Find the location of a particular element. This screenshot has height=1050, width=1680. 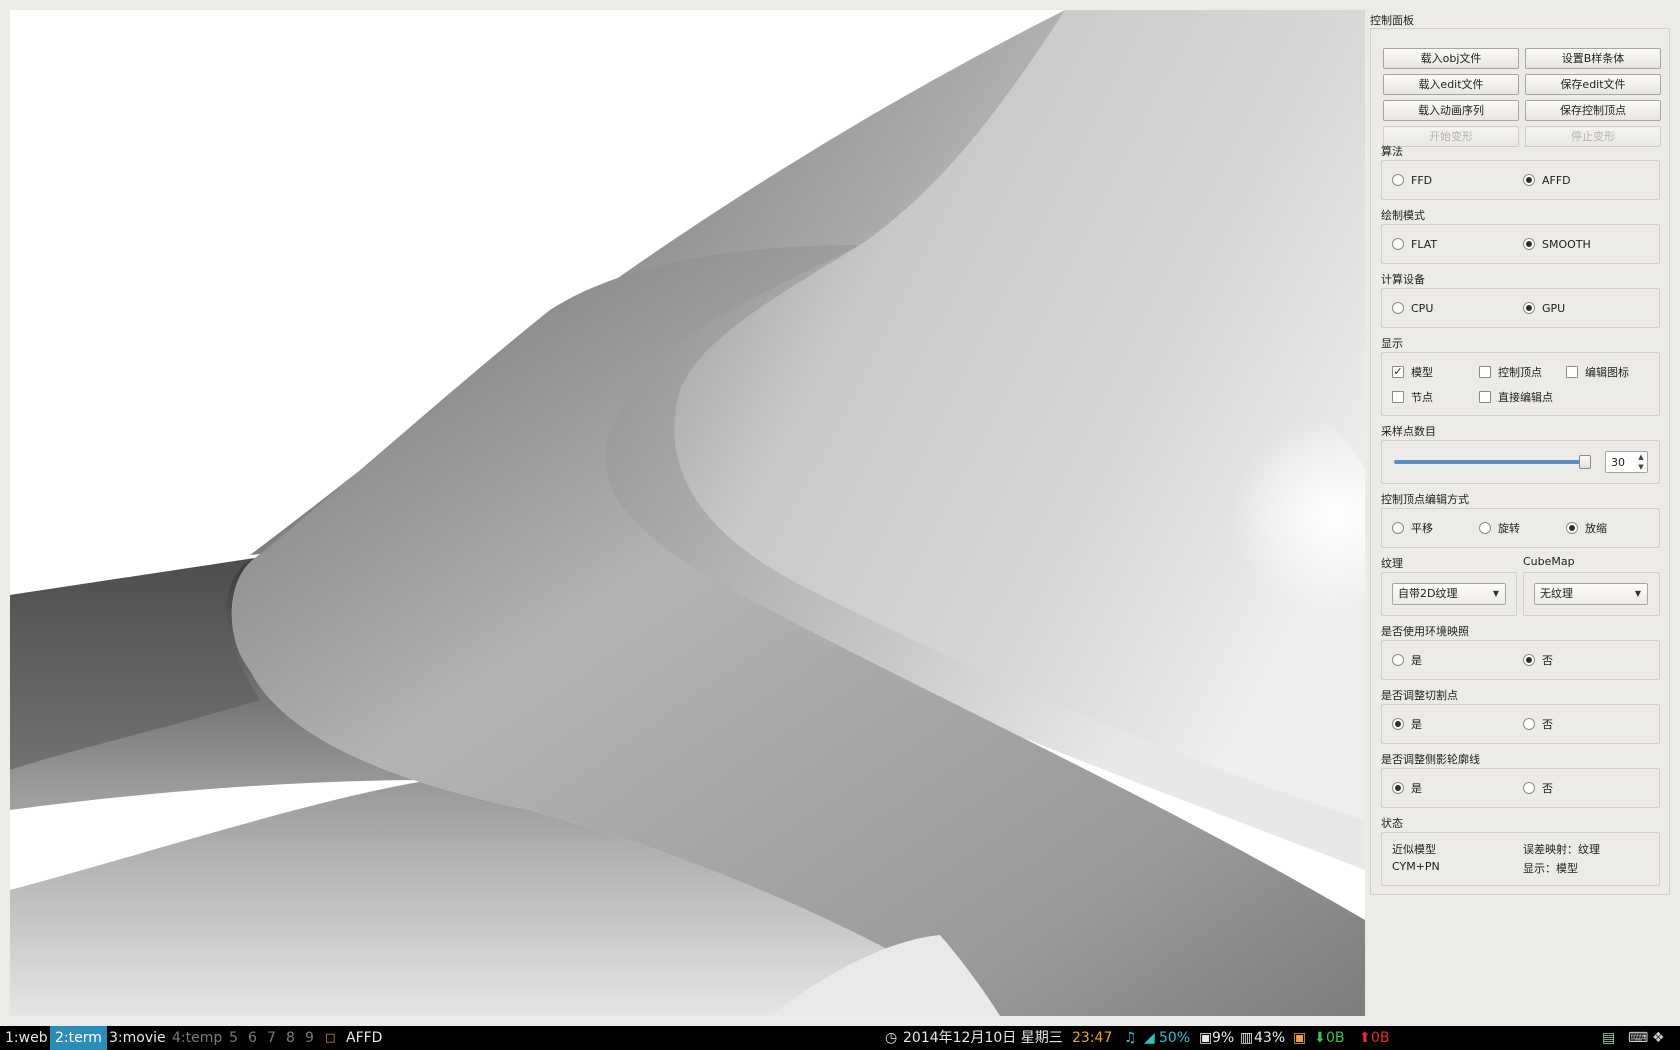

radio-silhouette-no: 否 is located at coordinates (1538, 788).